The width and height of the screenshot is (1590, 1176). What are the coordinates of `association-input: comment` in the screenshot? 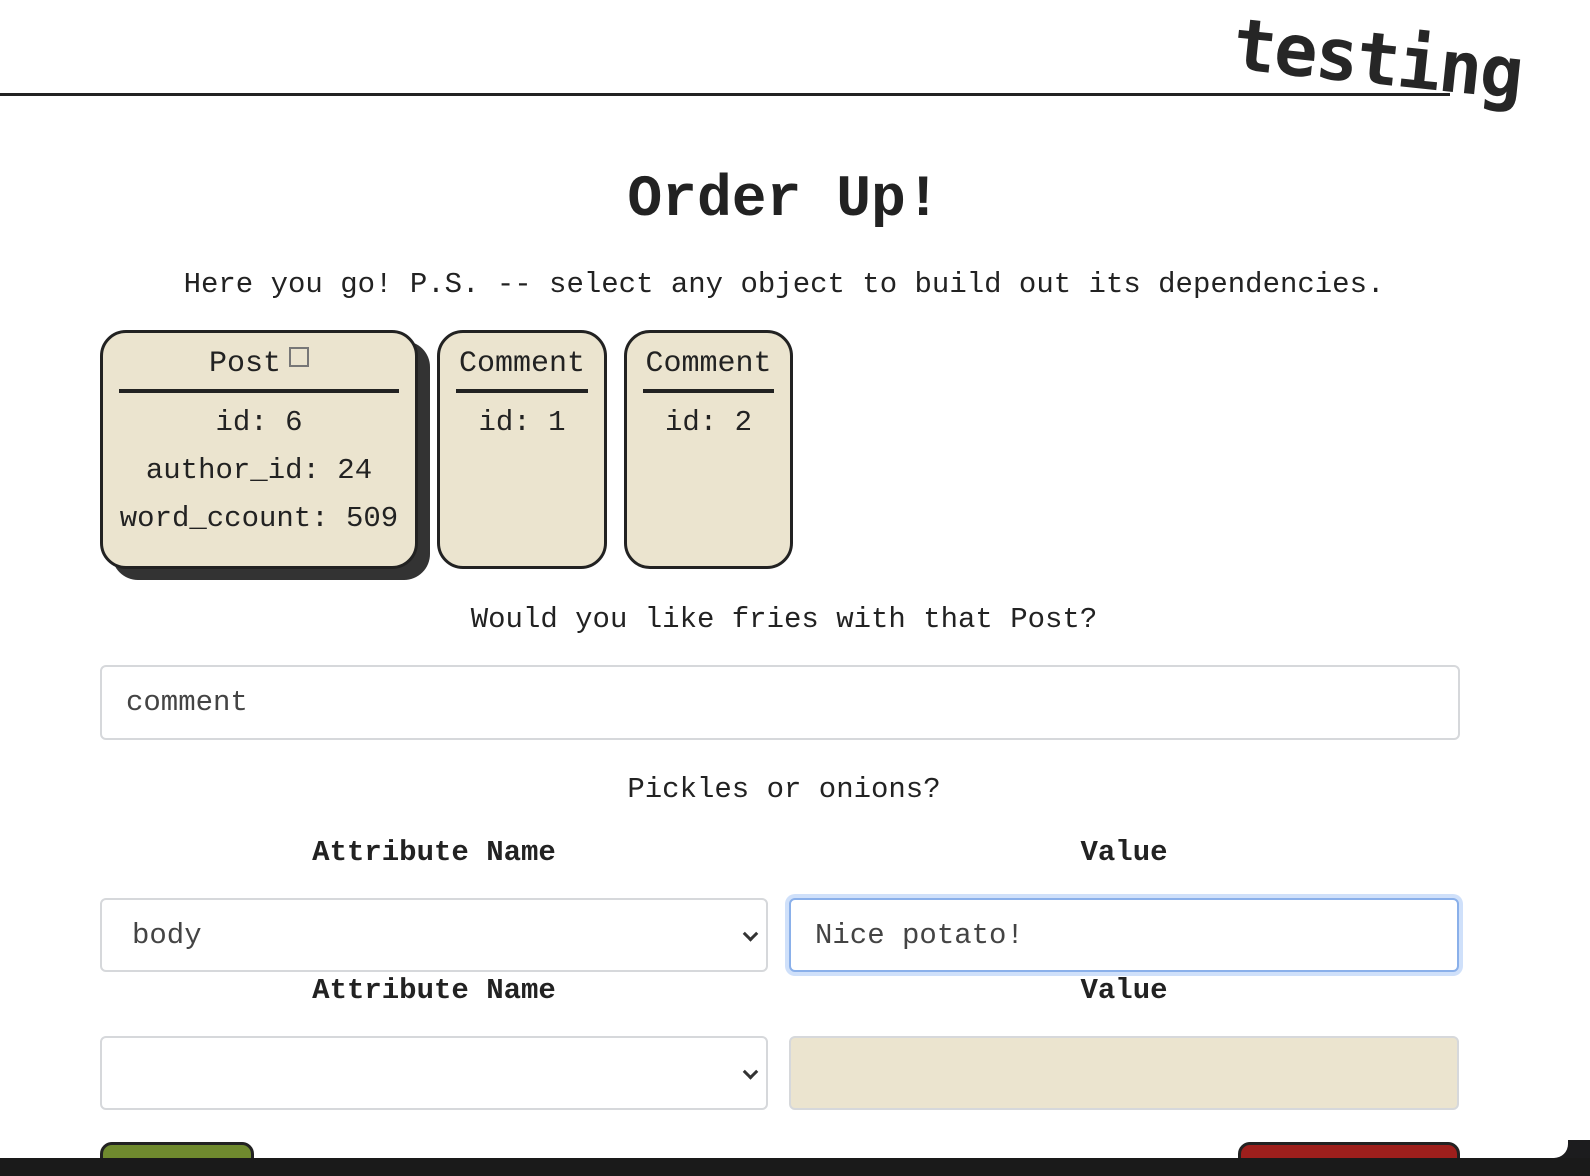 It's located at (780, 702).